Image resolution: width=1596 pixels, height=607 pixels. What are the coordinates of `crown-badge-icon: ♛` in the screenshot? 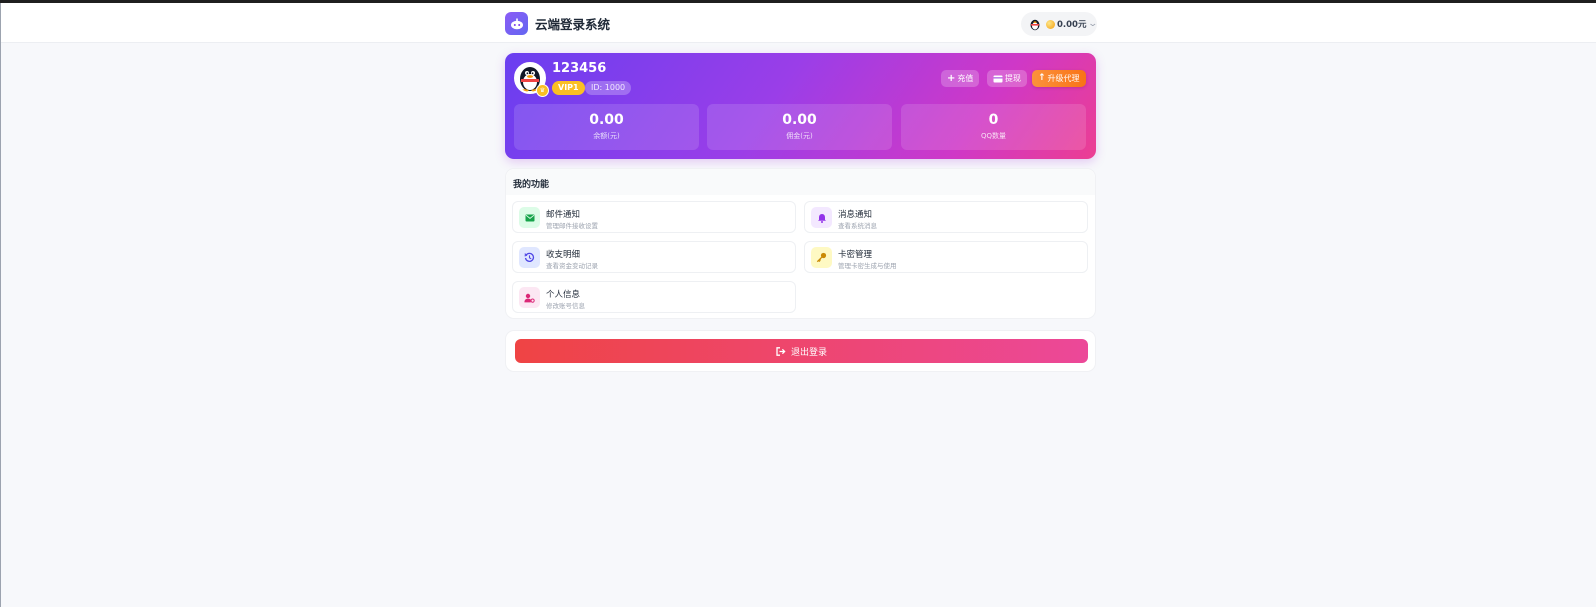 It's located at (542, 90).